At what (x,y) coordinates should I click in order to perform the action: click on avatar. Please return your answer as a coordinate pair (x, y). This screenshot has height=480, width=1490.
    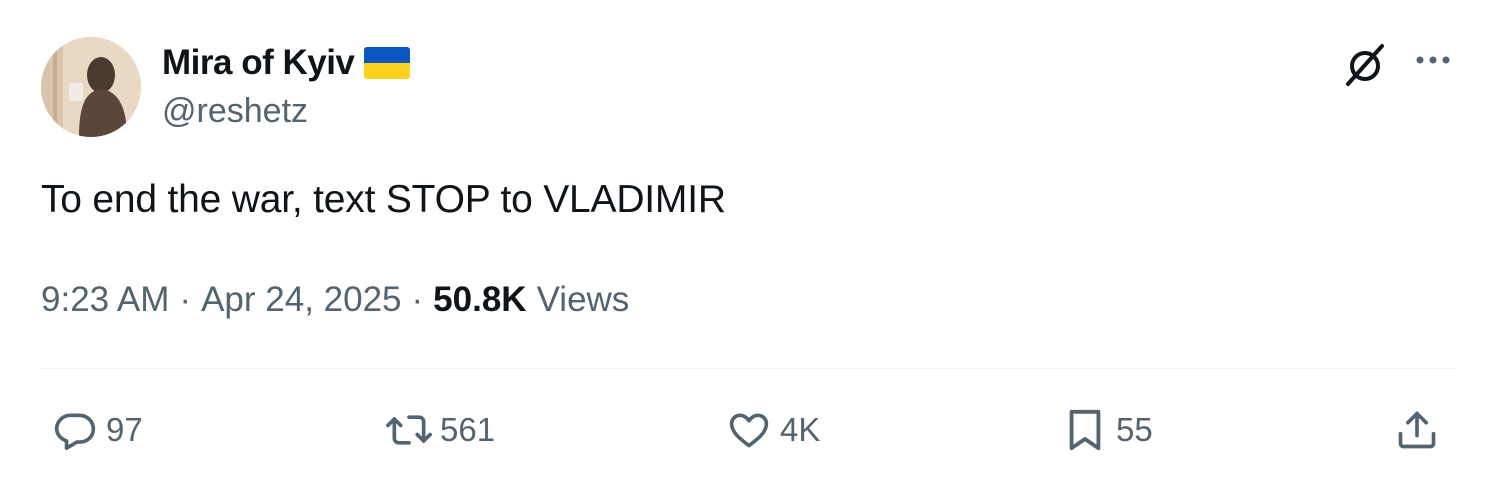
    Looking at the image, I should click on (91, 87).